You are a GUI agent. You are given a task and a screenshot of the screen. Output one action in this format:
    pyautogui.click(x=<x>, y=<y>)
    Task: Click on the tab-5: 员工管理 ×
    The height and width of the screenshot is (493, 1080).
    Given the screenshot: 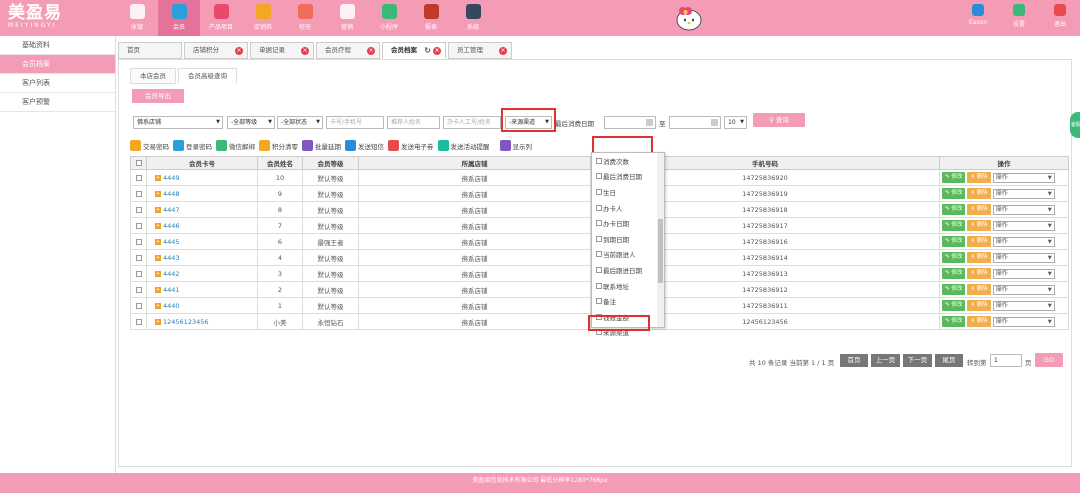 What is the action you would take?
    pyautogui.click(x=480, y=50)
    